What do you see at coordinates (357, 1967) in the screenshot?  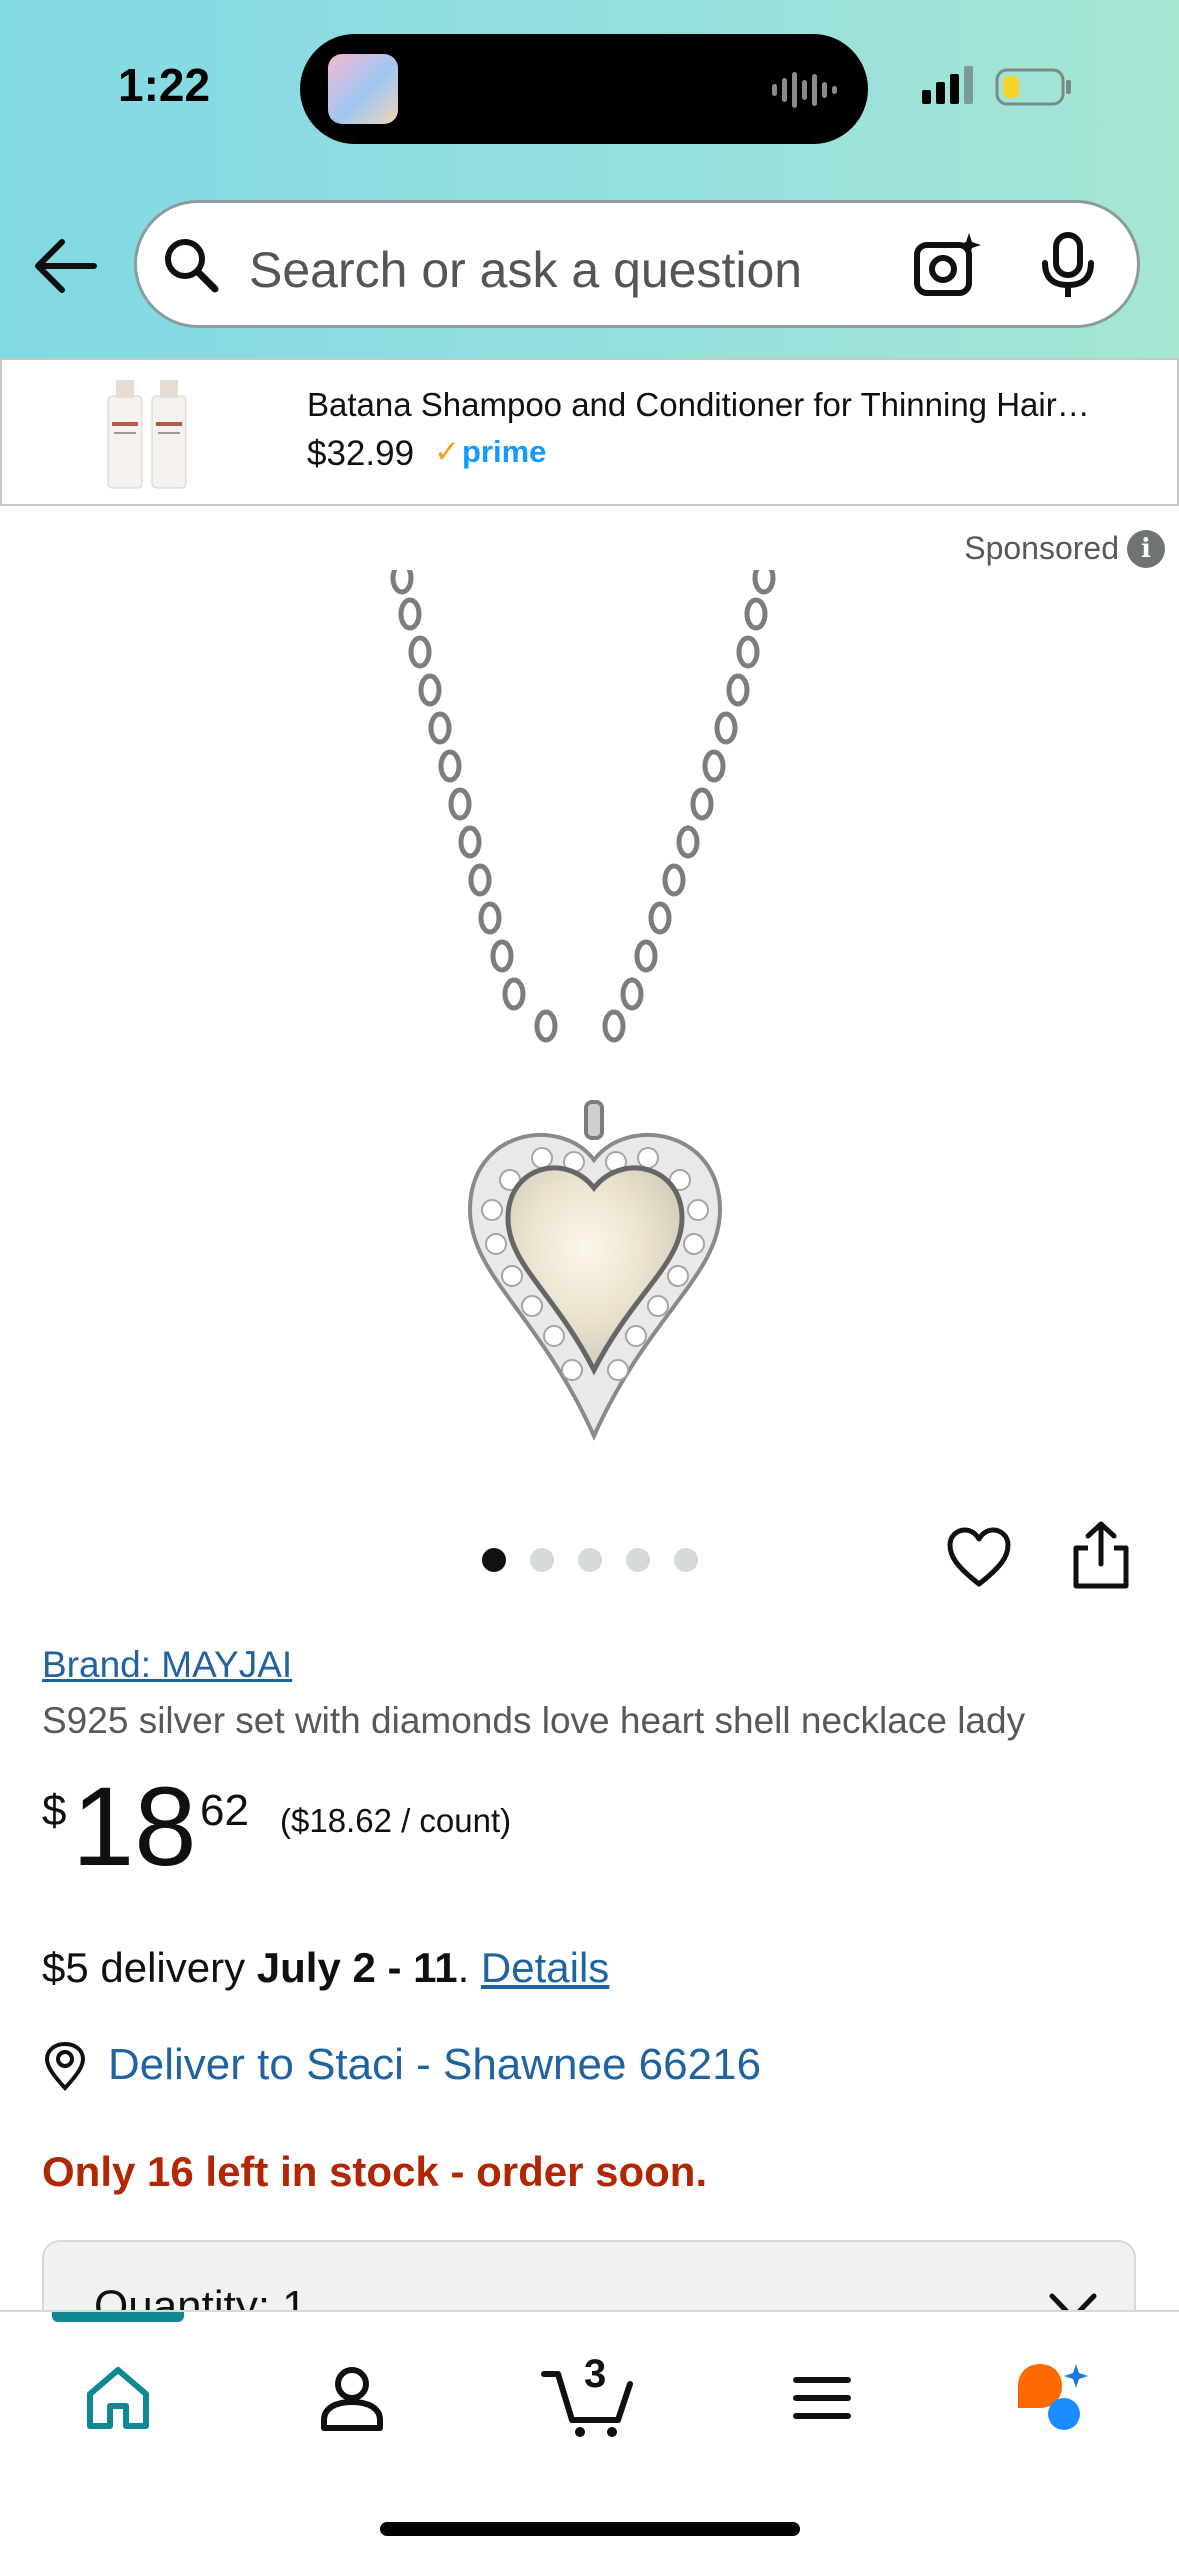 I see `delivery-dates: July 2 - 11` at bounding box center [357, 1967].